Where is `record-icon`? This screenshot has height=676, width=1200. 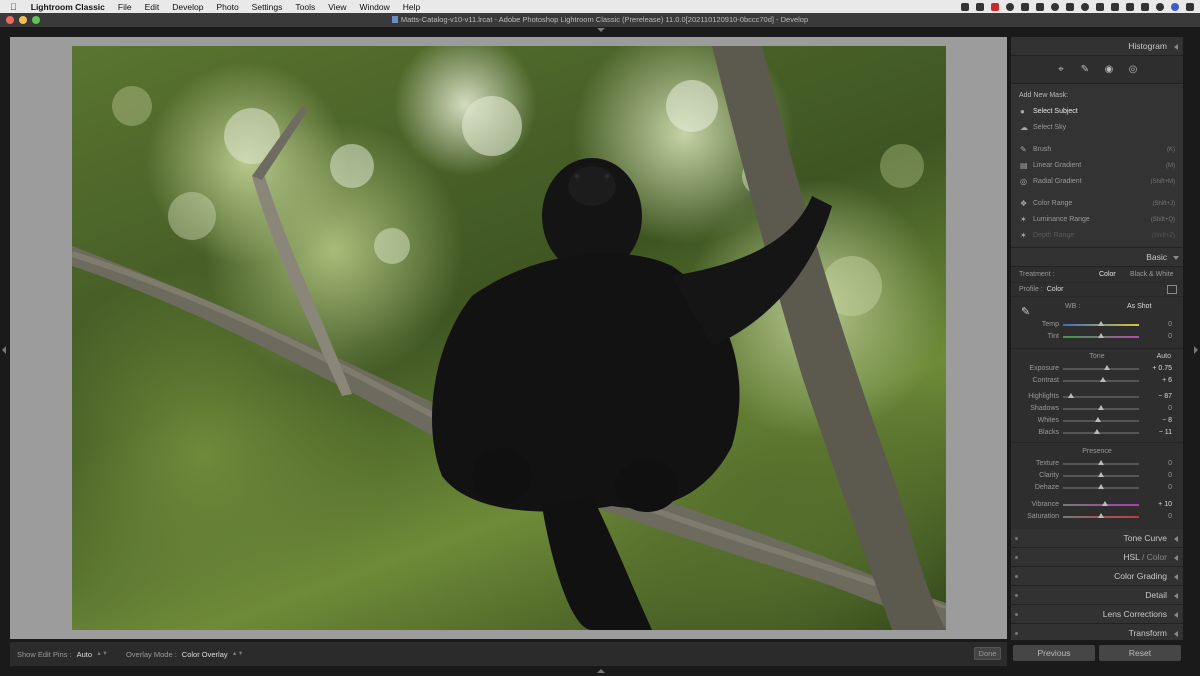
record-icon is located at coordinates (995, 6).